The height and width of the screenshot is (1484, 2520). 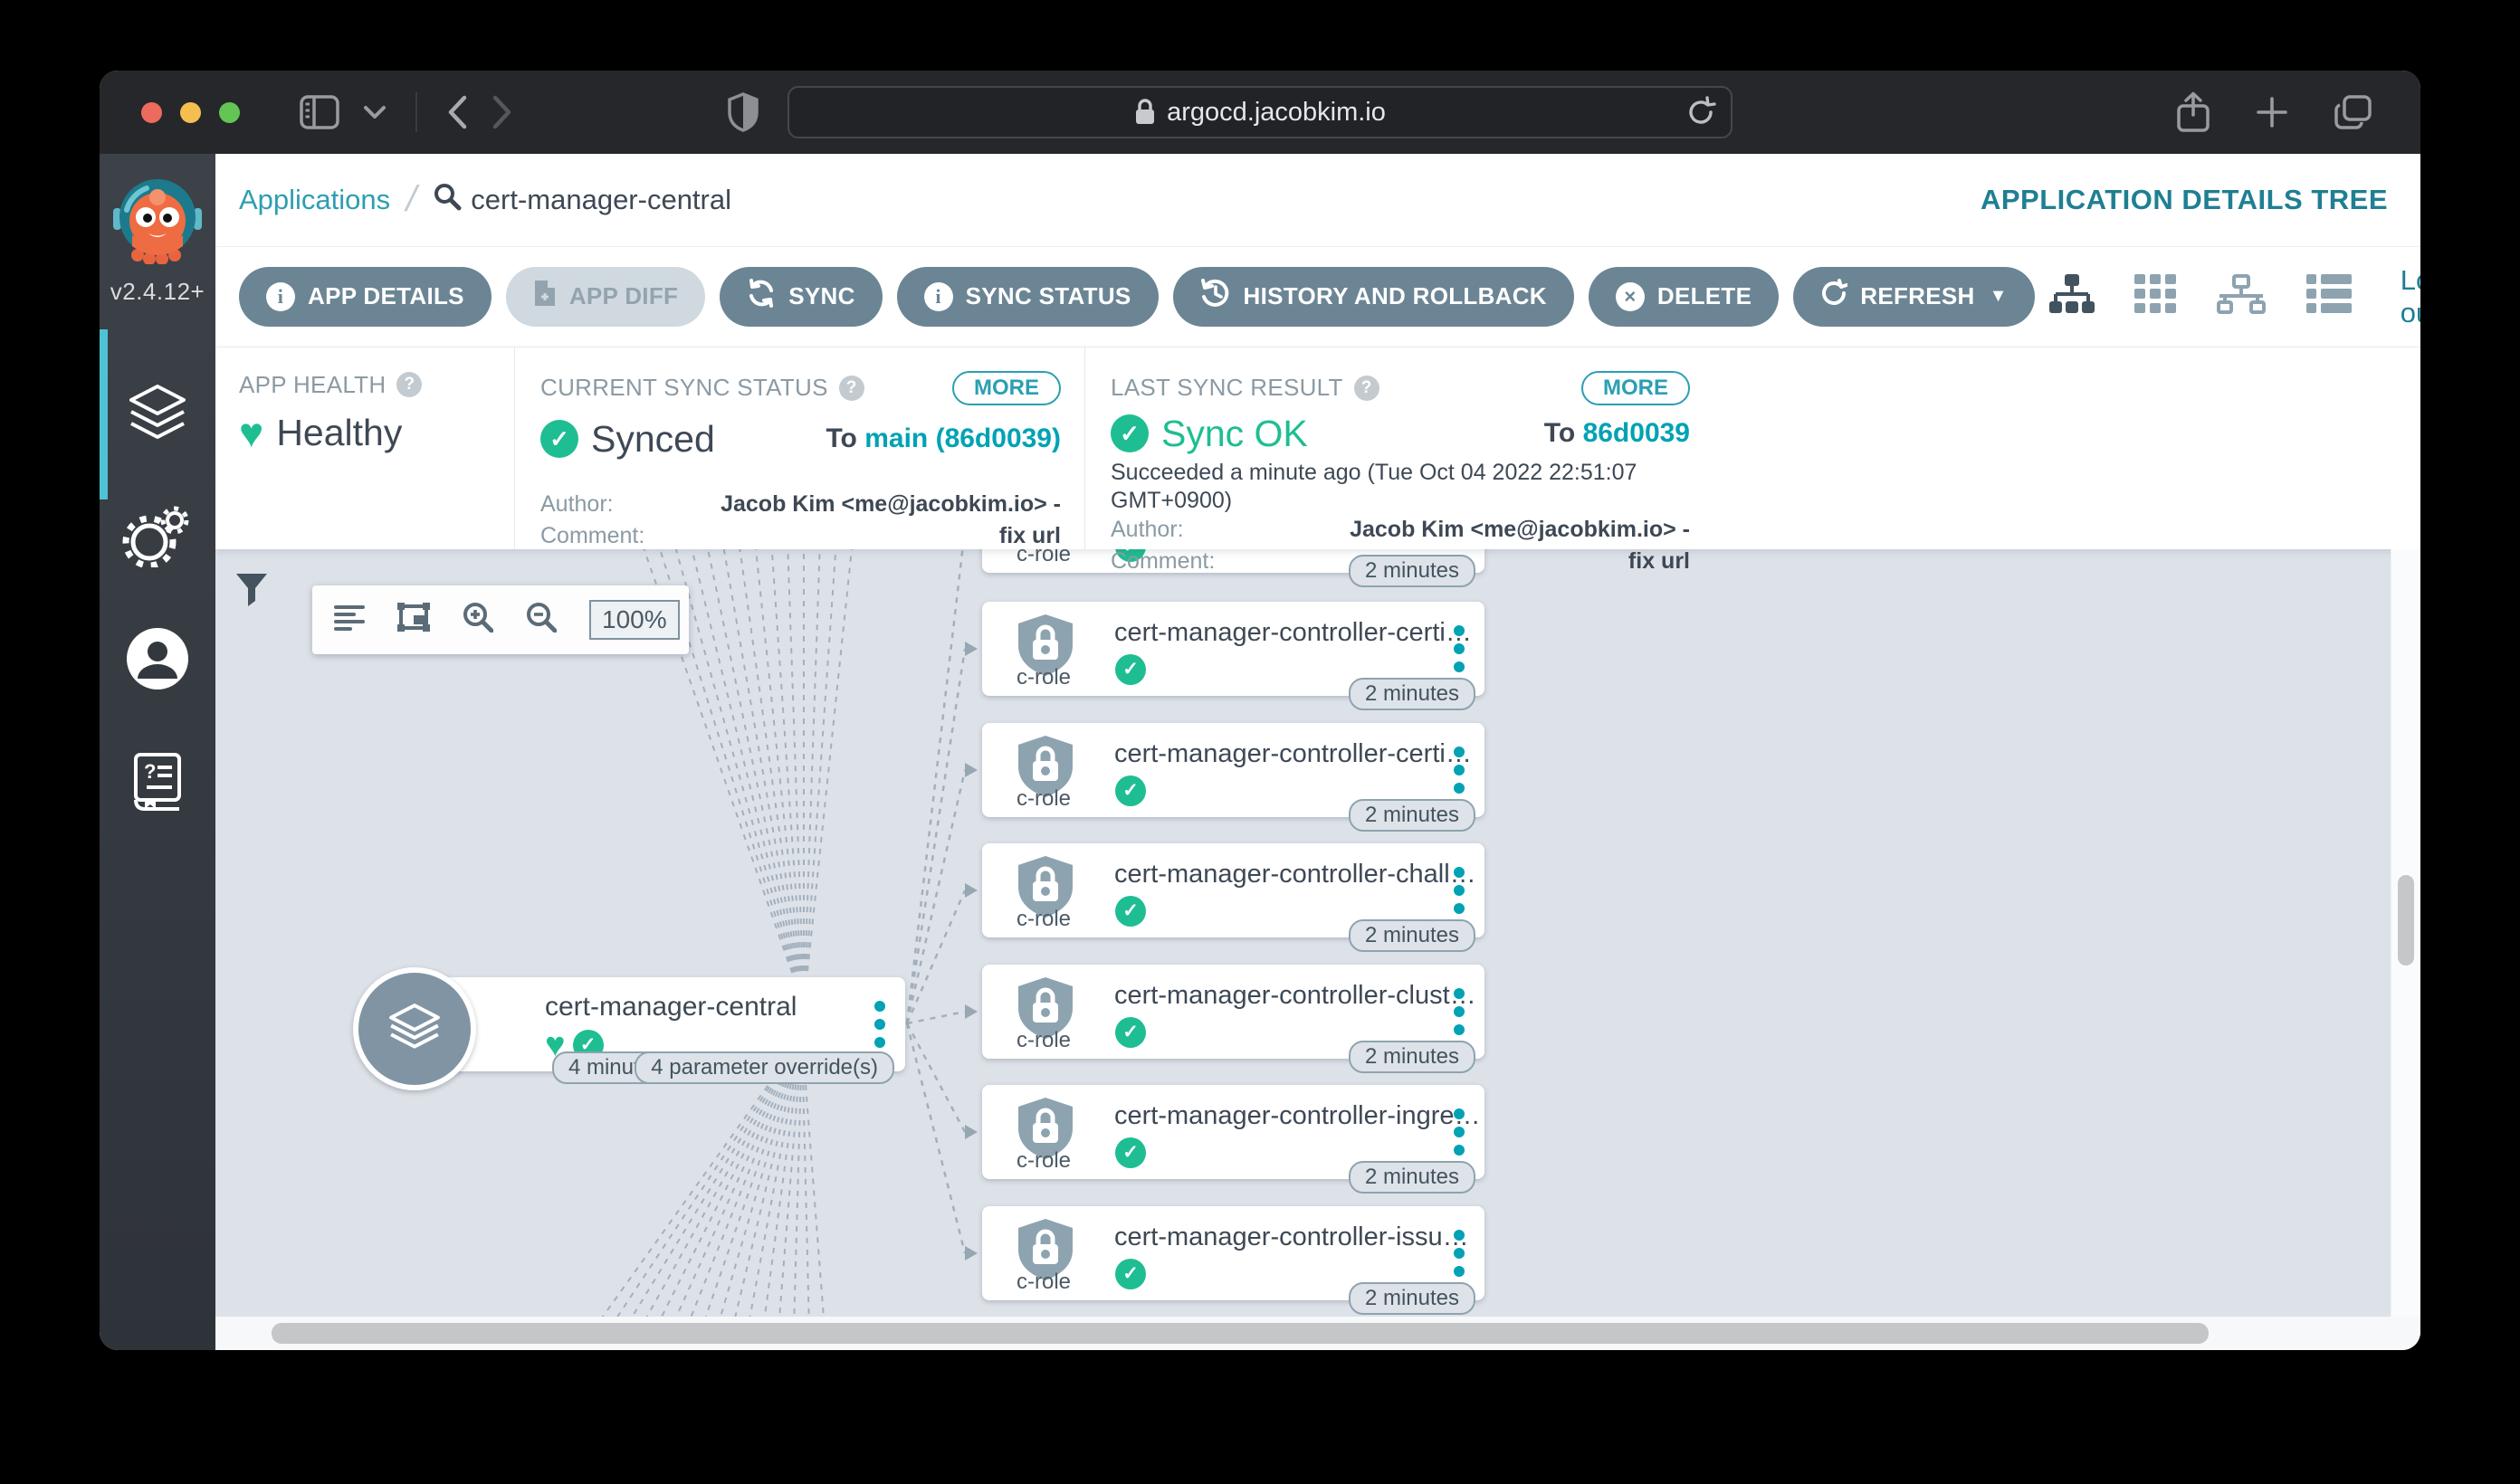 I want to click on sidebar-item-help: ?, so click(x=157, y=783).